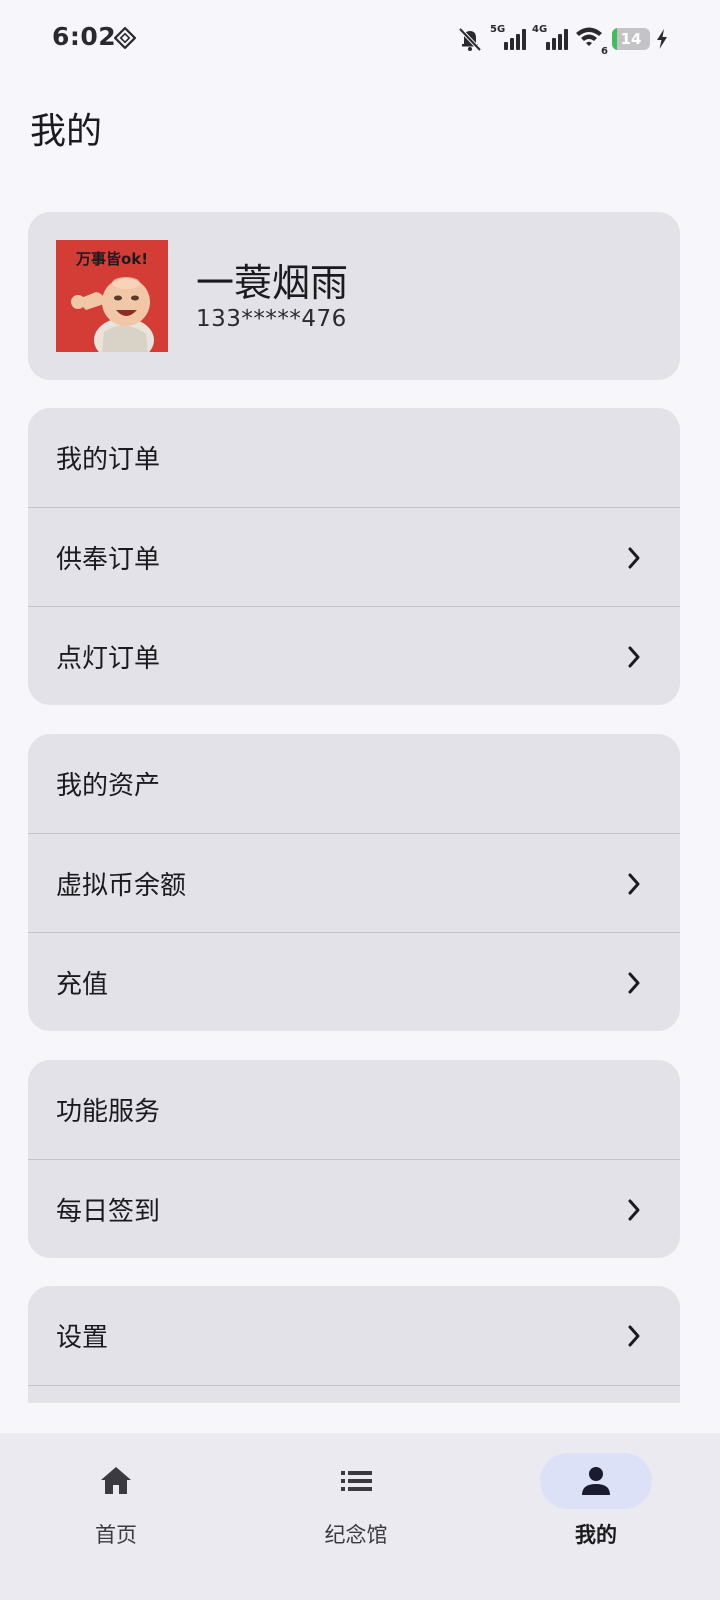 This screenshot has height=1600, width=720. What do you see at coordinates (470, 39) in the screenshot?
I see `mute-icon` at bounding box center [470, 39].